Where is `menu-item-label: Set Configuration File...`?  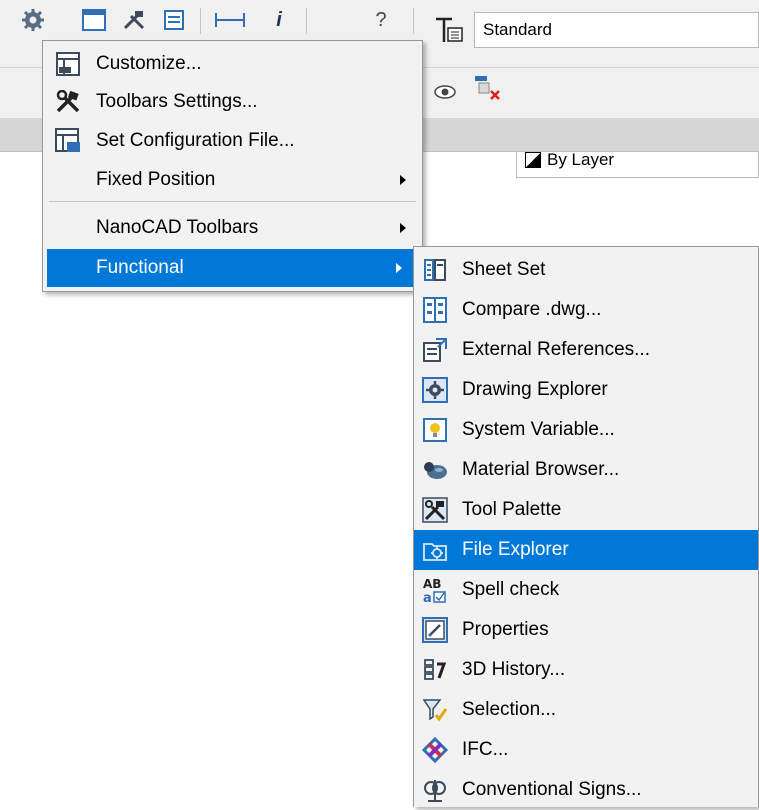 menu-item-label: Set Configuration File... is located at coordinates (195, 140).